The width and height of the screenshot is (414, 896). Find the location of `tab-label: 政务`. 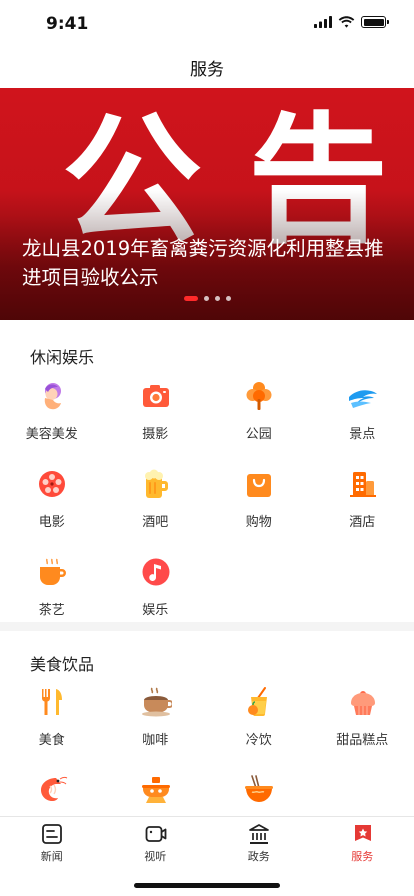

tab-label: 政务 is located at coordinates (258, 856).